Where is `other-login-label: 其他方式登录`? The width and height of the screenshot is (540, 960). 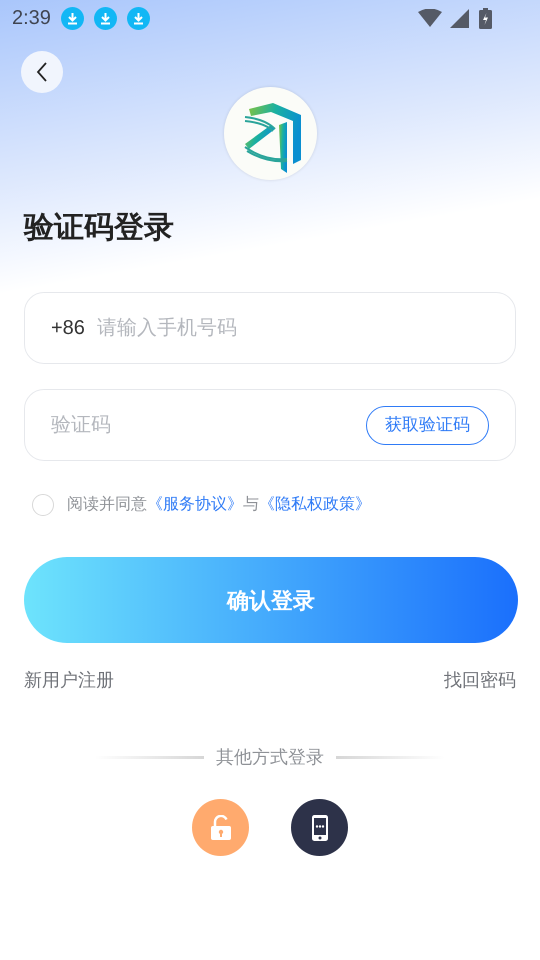 other-login-label: 其他方式登录 is located at coordinates (270, 757).